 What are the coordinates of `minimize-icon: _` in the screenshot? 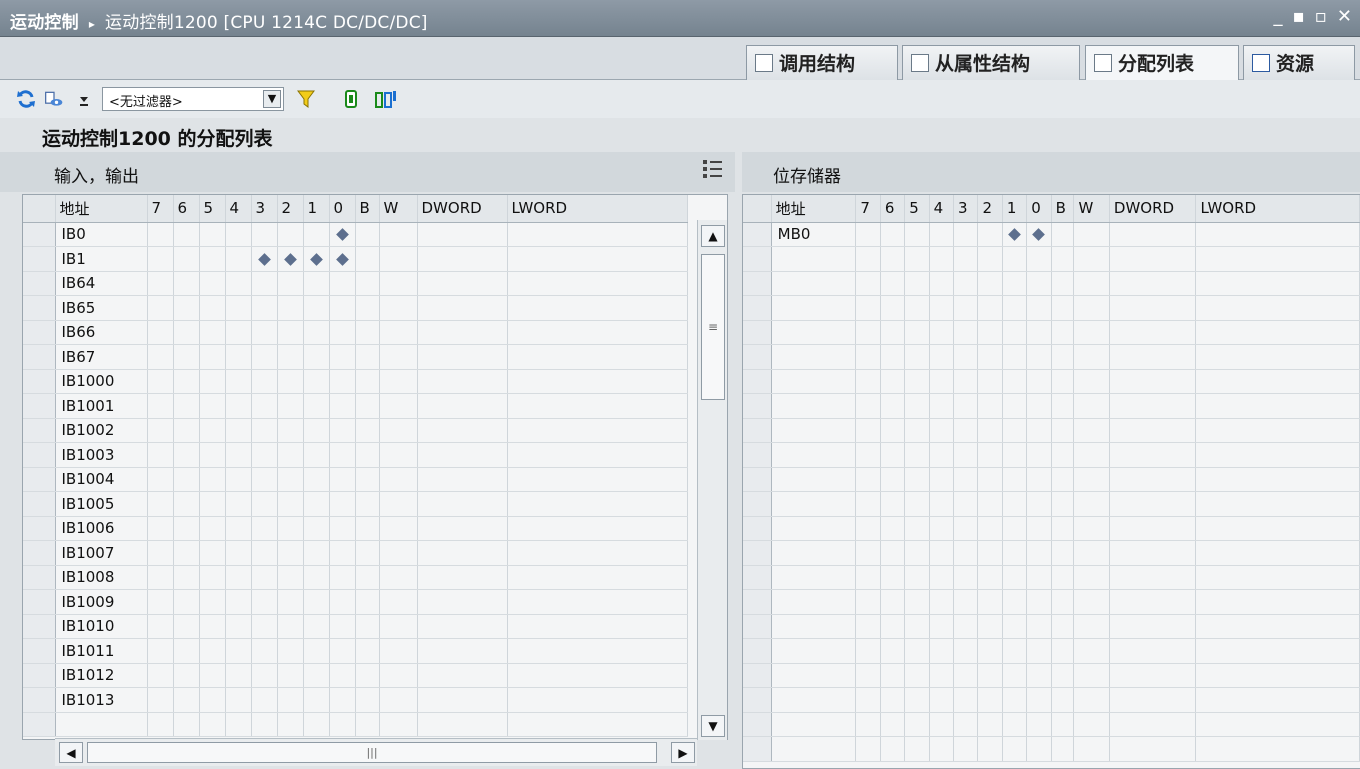 It's located at (1278, 16).